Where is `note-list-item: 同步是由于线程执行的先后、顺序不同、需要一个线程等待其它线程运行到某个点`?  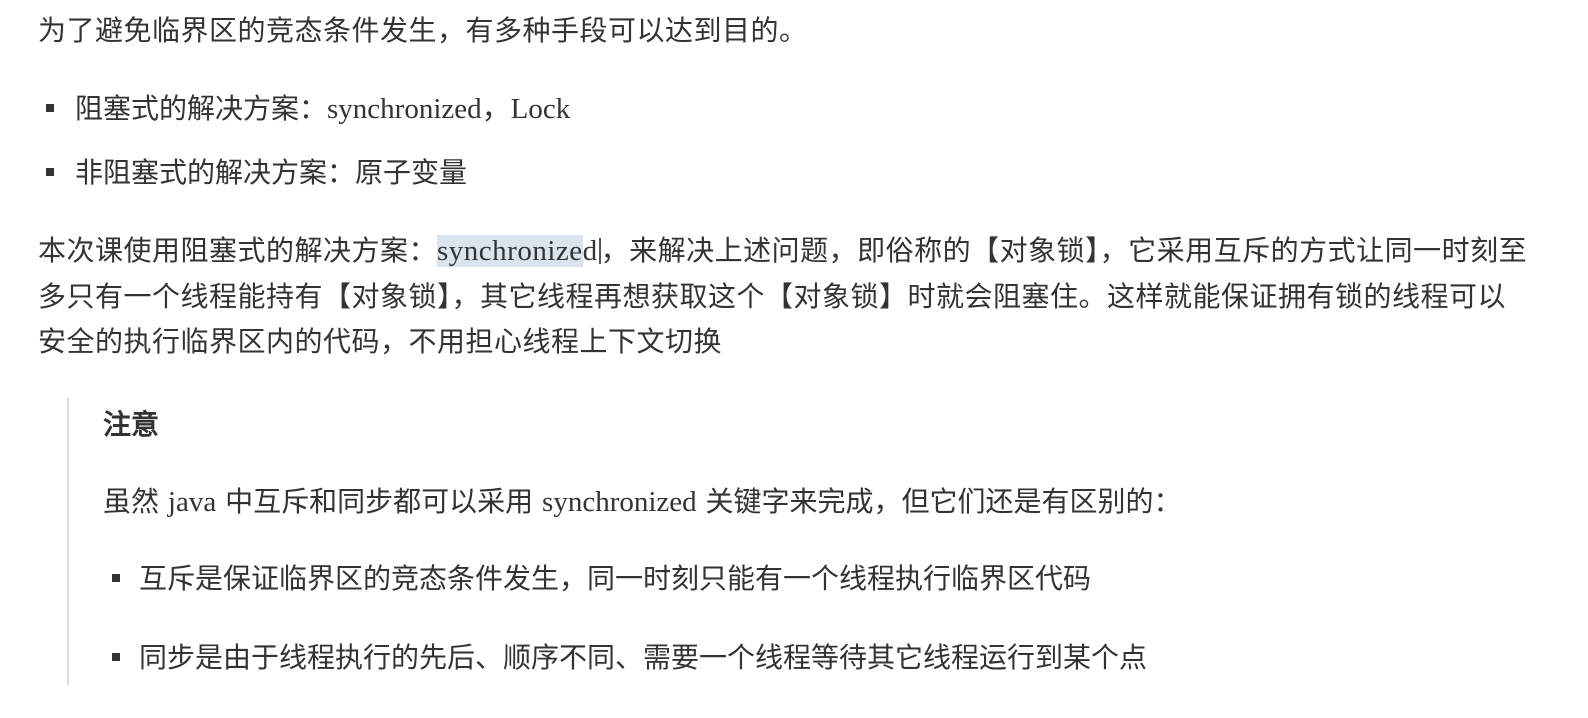 note-list-item: 同步是由于线程执行的先后、顺序不同、需要一个线程等待其它线程运行到某个点 is located at coordinates (625, 674).